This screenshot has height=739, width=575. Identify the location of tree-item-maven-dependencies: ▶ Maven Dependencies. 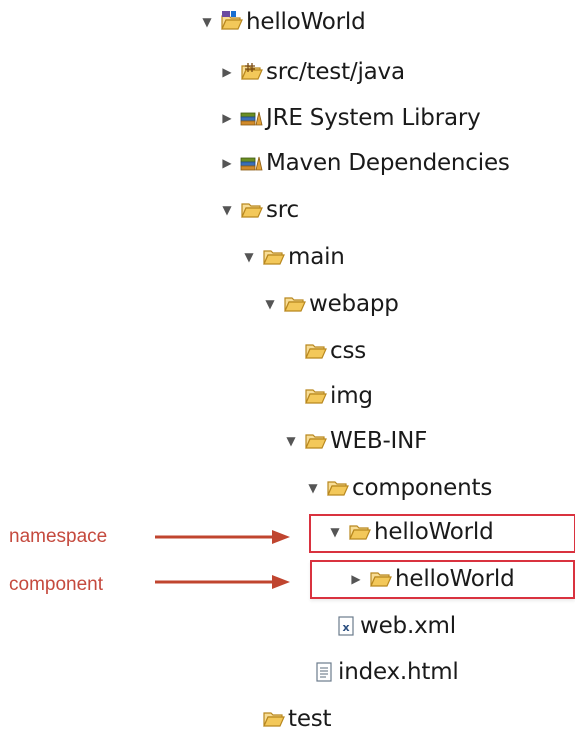
(364, 163).